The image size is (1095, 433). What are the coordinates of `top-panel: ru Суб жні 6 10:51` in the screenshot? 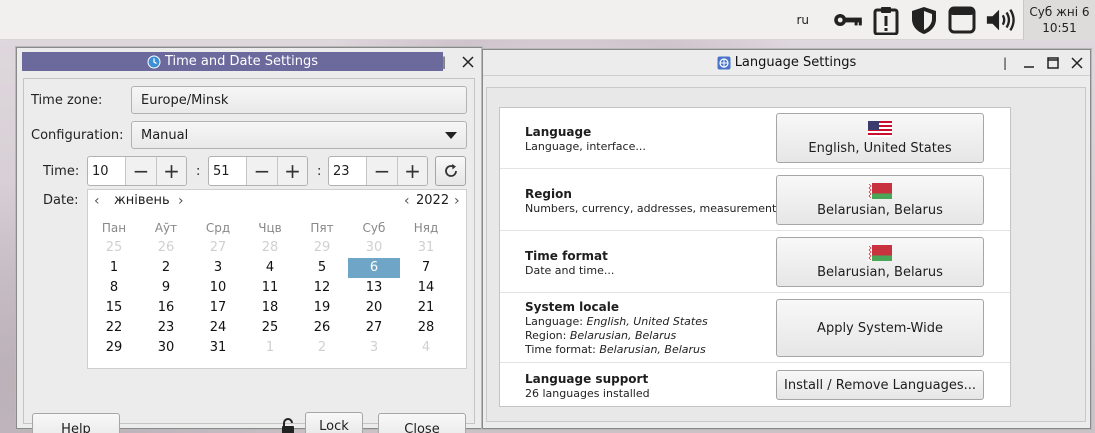 It's located at (547, 20).